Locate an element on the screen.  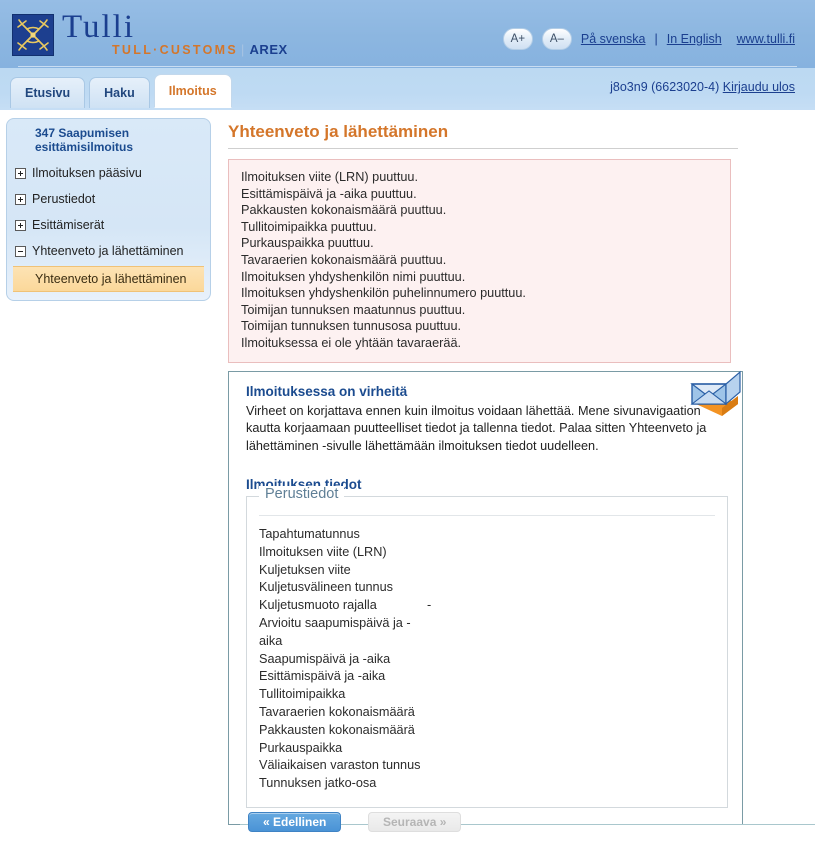
sidebar-item-ilmoituksen-paasivu: Ilmoituksen pääsivu is located at coordinates (108, 173).